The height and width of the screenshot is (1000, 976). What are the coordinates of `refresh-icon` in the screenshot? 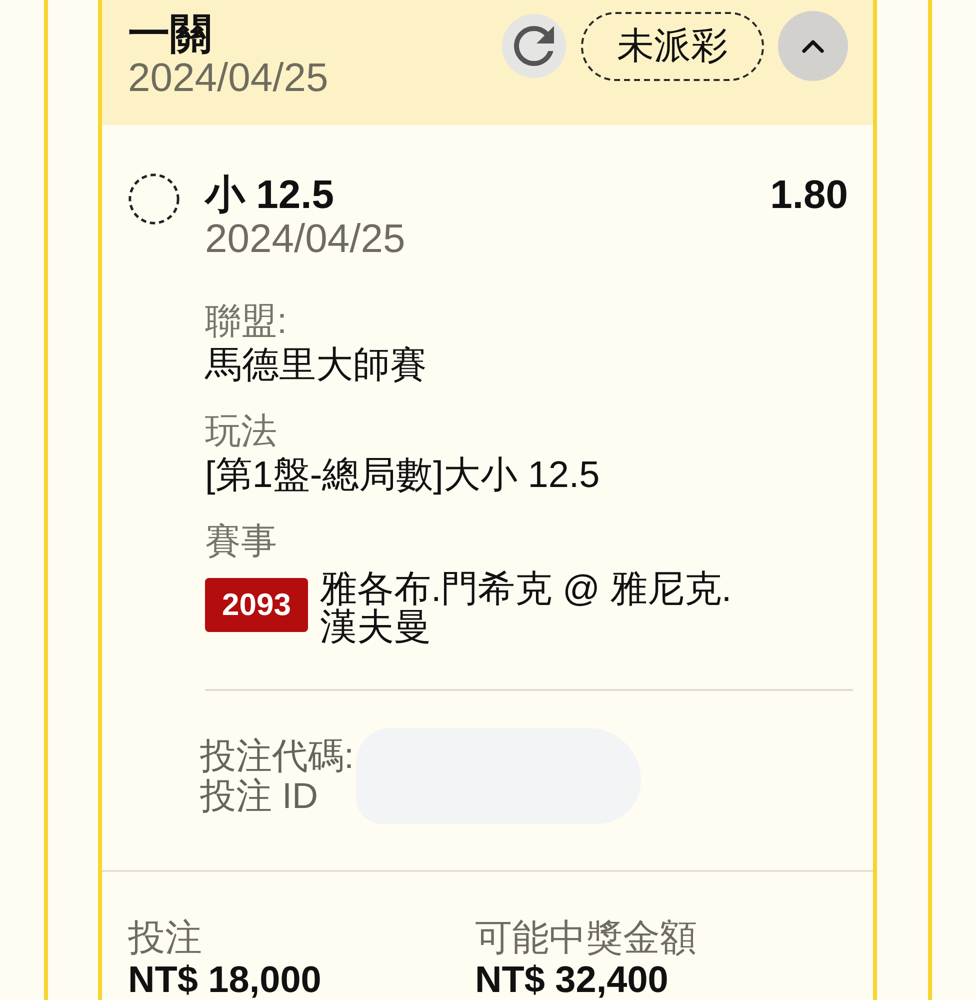 It's located at (534, 46).